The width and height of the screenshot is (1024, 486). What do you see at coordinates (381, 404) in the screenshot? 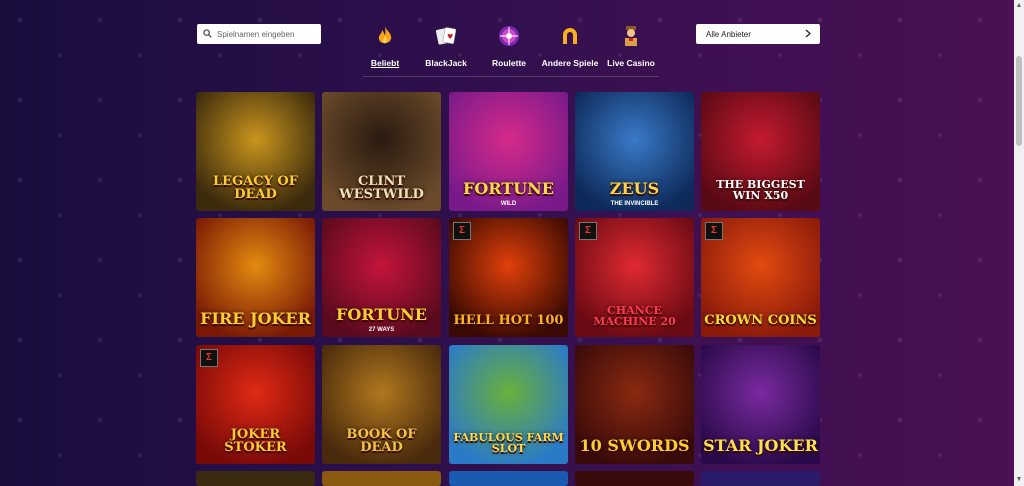
I see `game-tile: BOOK OF DEAD` at bounding box center [381, 404].